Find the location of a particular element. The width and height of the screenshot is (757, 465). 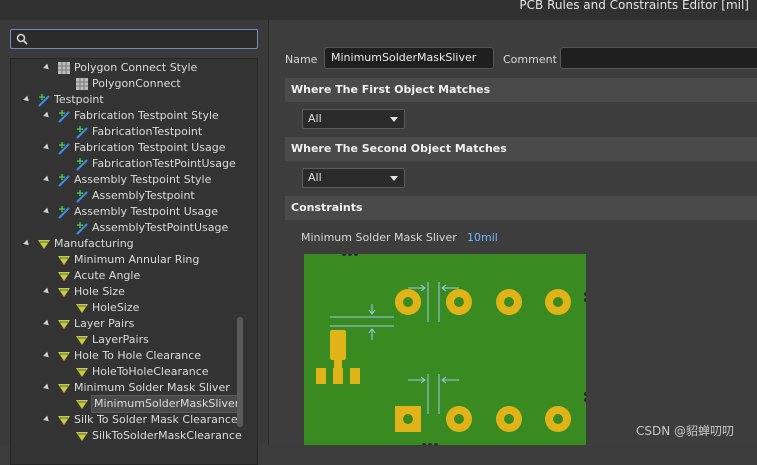

second-object-select-value: All is located at coordinates (315, 177).